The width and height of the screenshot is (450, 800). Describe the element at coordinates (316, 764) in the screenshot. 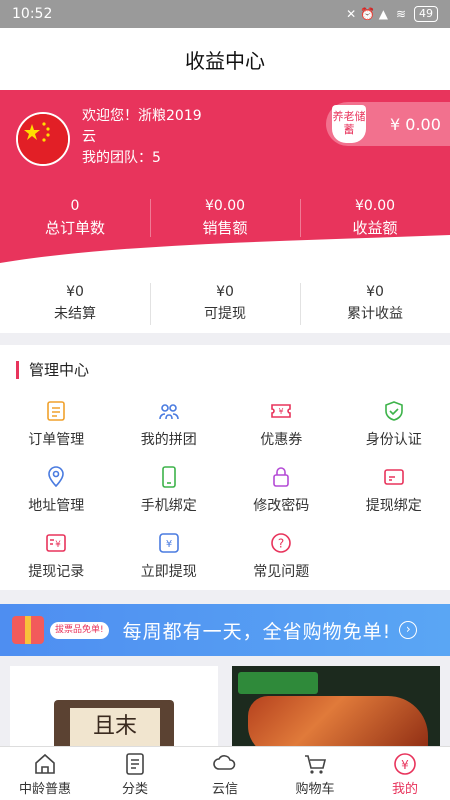

I see `cart-icon` at that location.